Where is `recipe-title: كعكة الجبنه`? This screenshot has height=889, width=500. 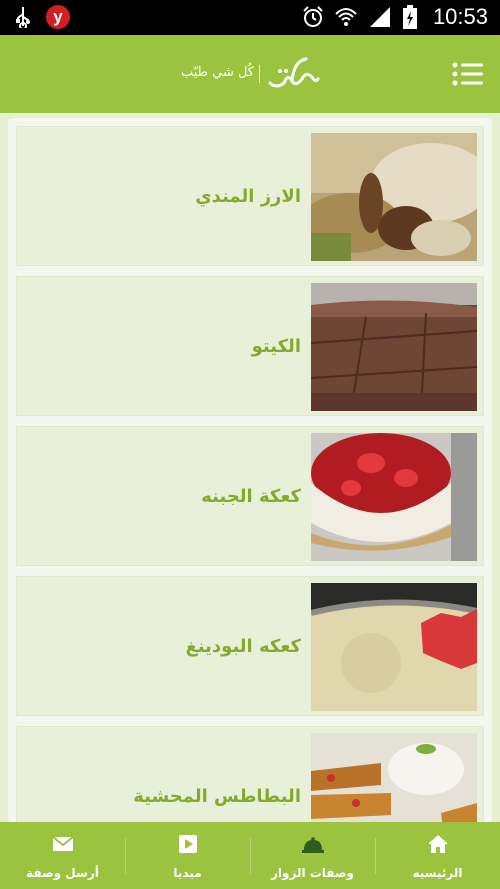
recipe-title: كعكة الجبنه is located at coordinates (251, 496).